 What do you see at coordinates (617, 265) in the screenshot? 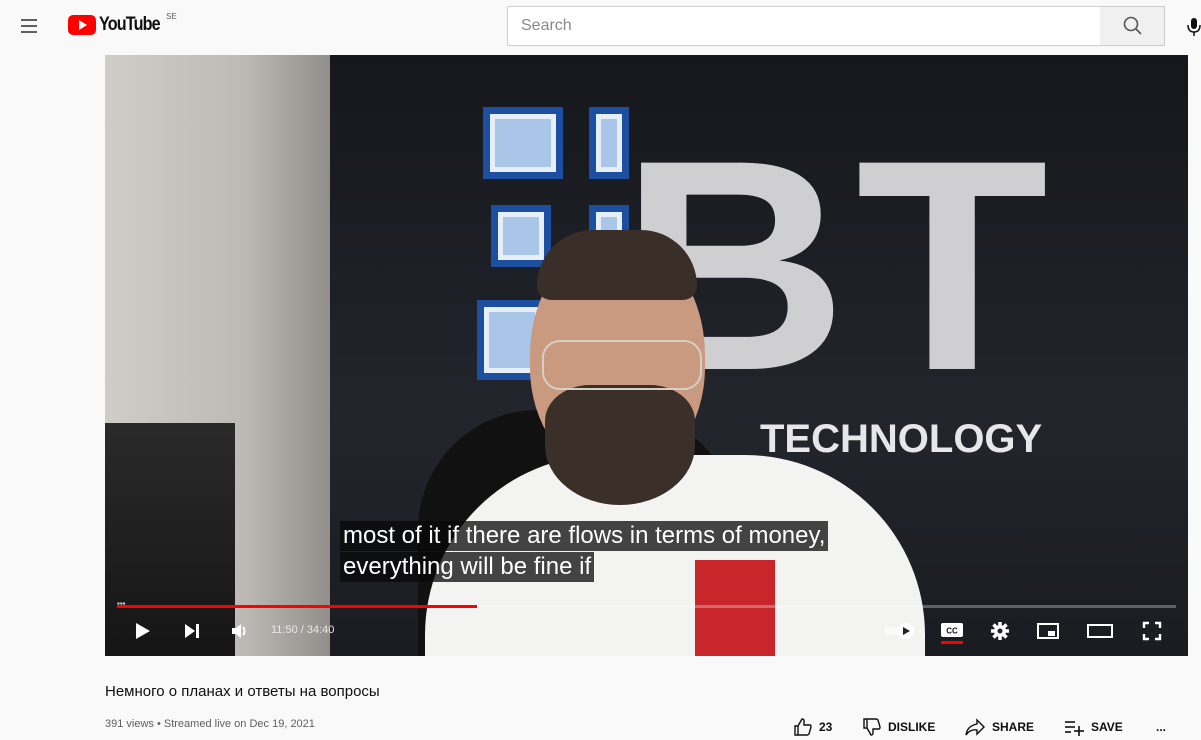
I see `video-person-hair` at bounding box center [617, 265].